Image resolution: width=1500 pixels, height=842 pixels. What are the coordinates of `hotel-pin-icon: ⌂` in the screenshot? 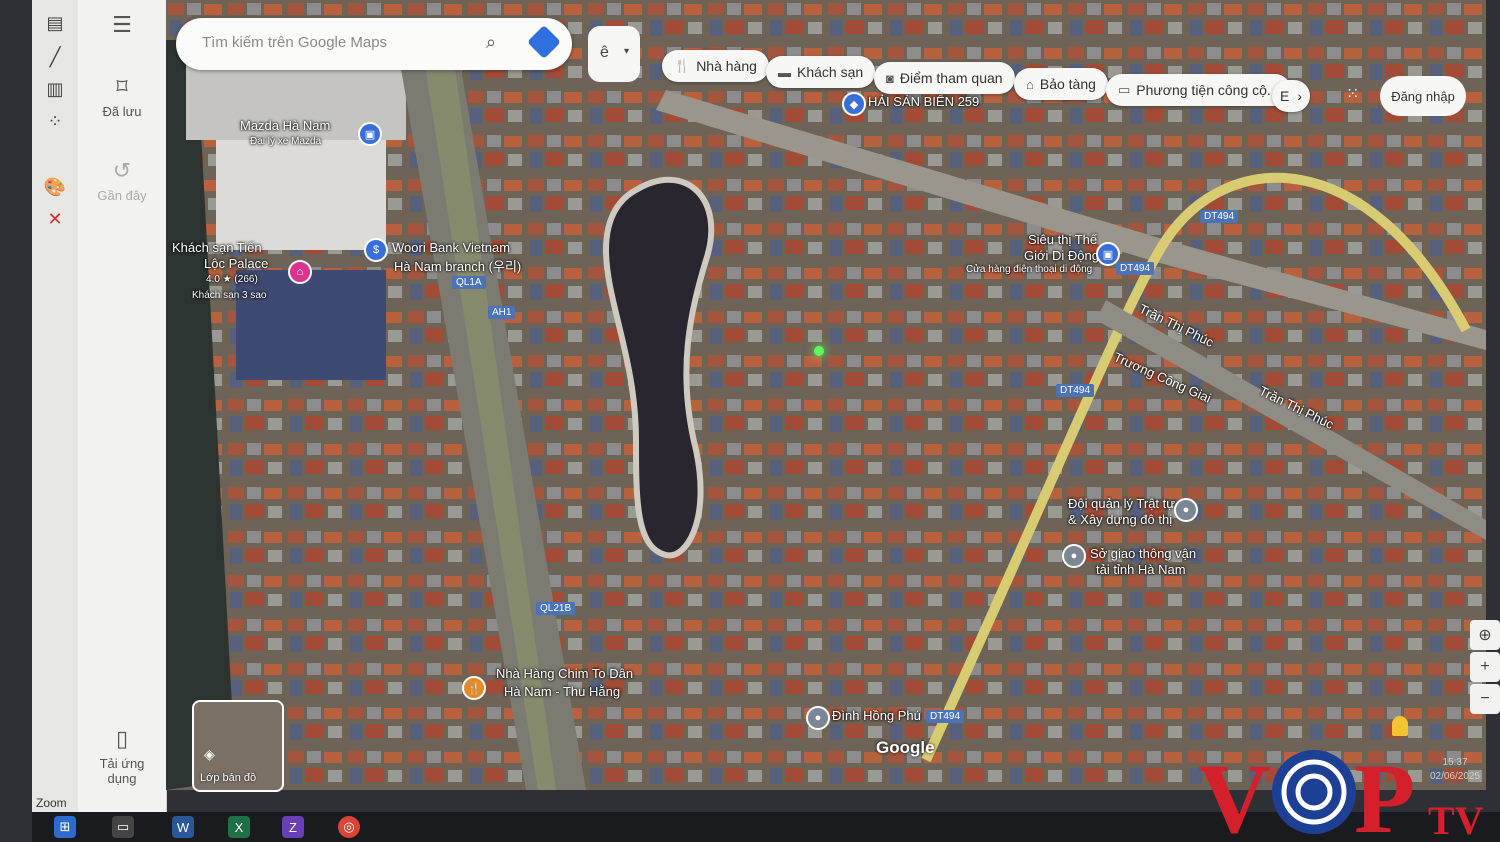 It's located at (300, 272).